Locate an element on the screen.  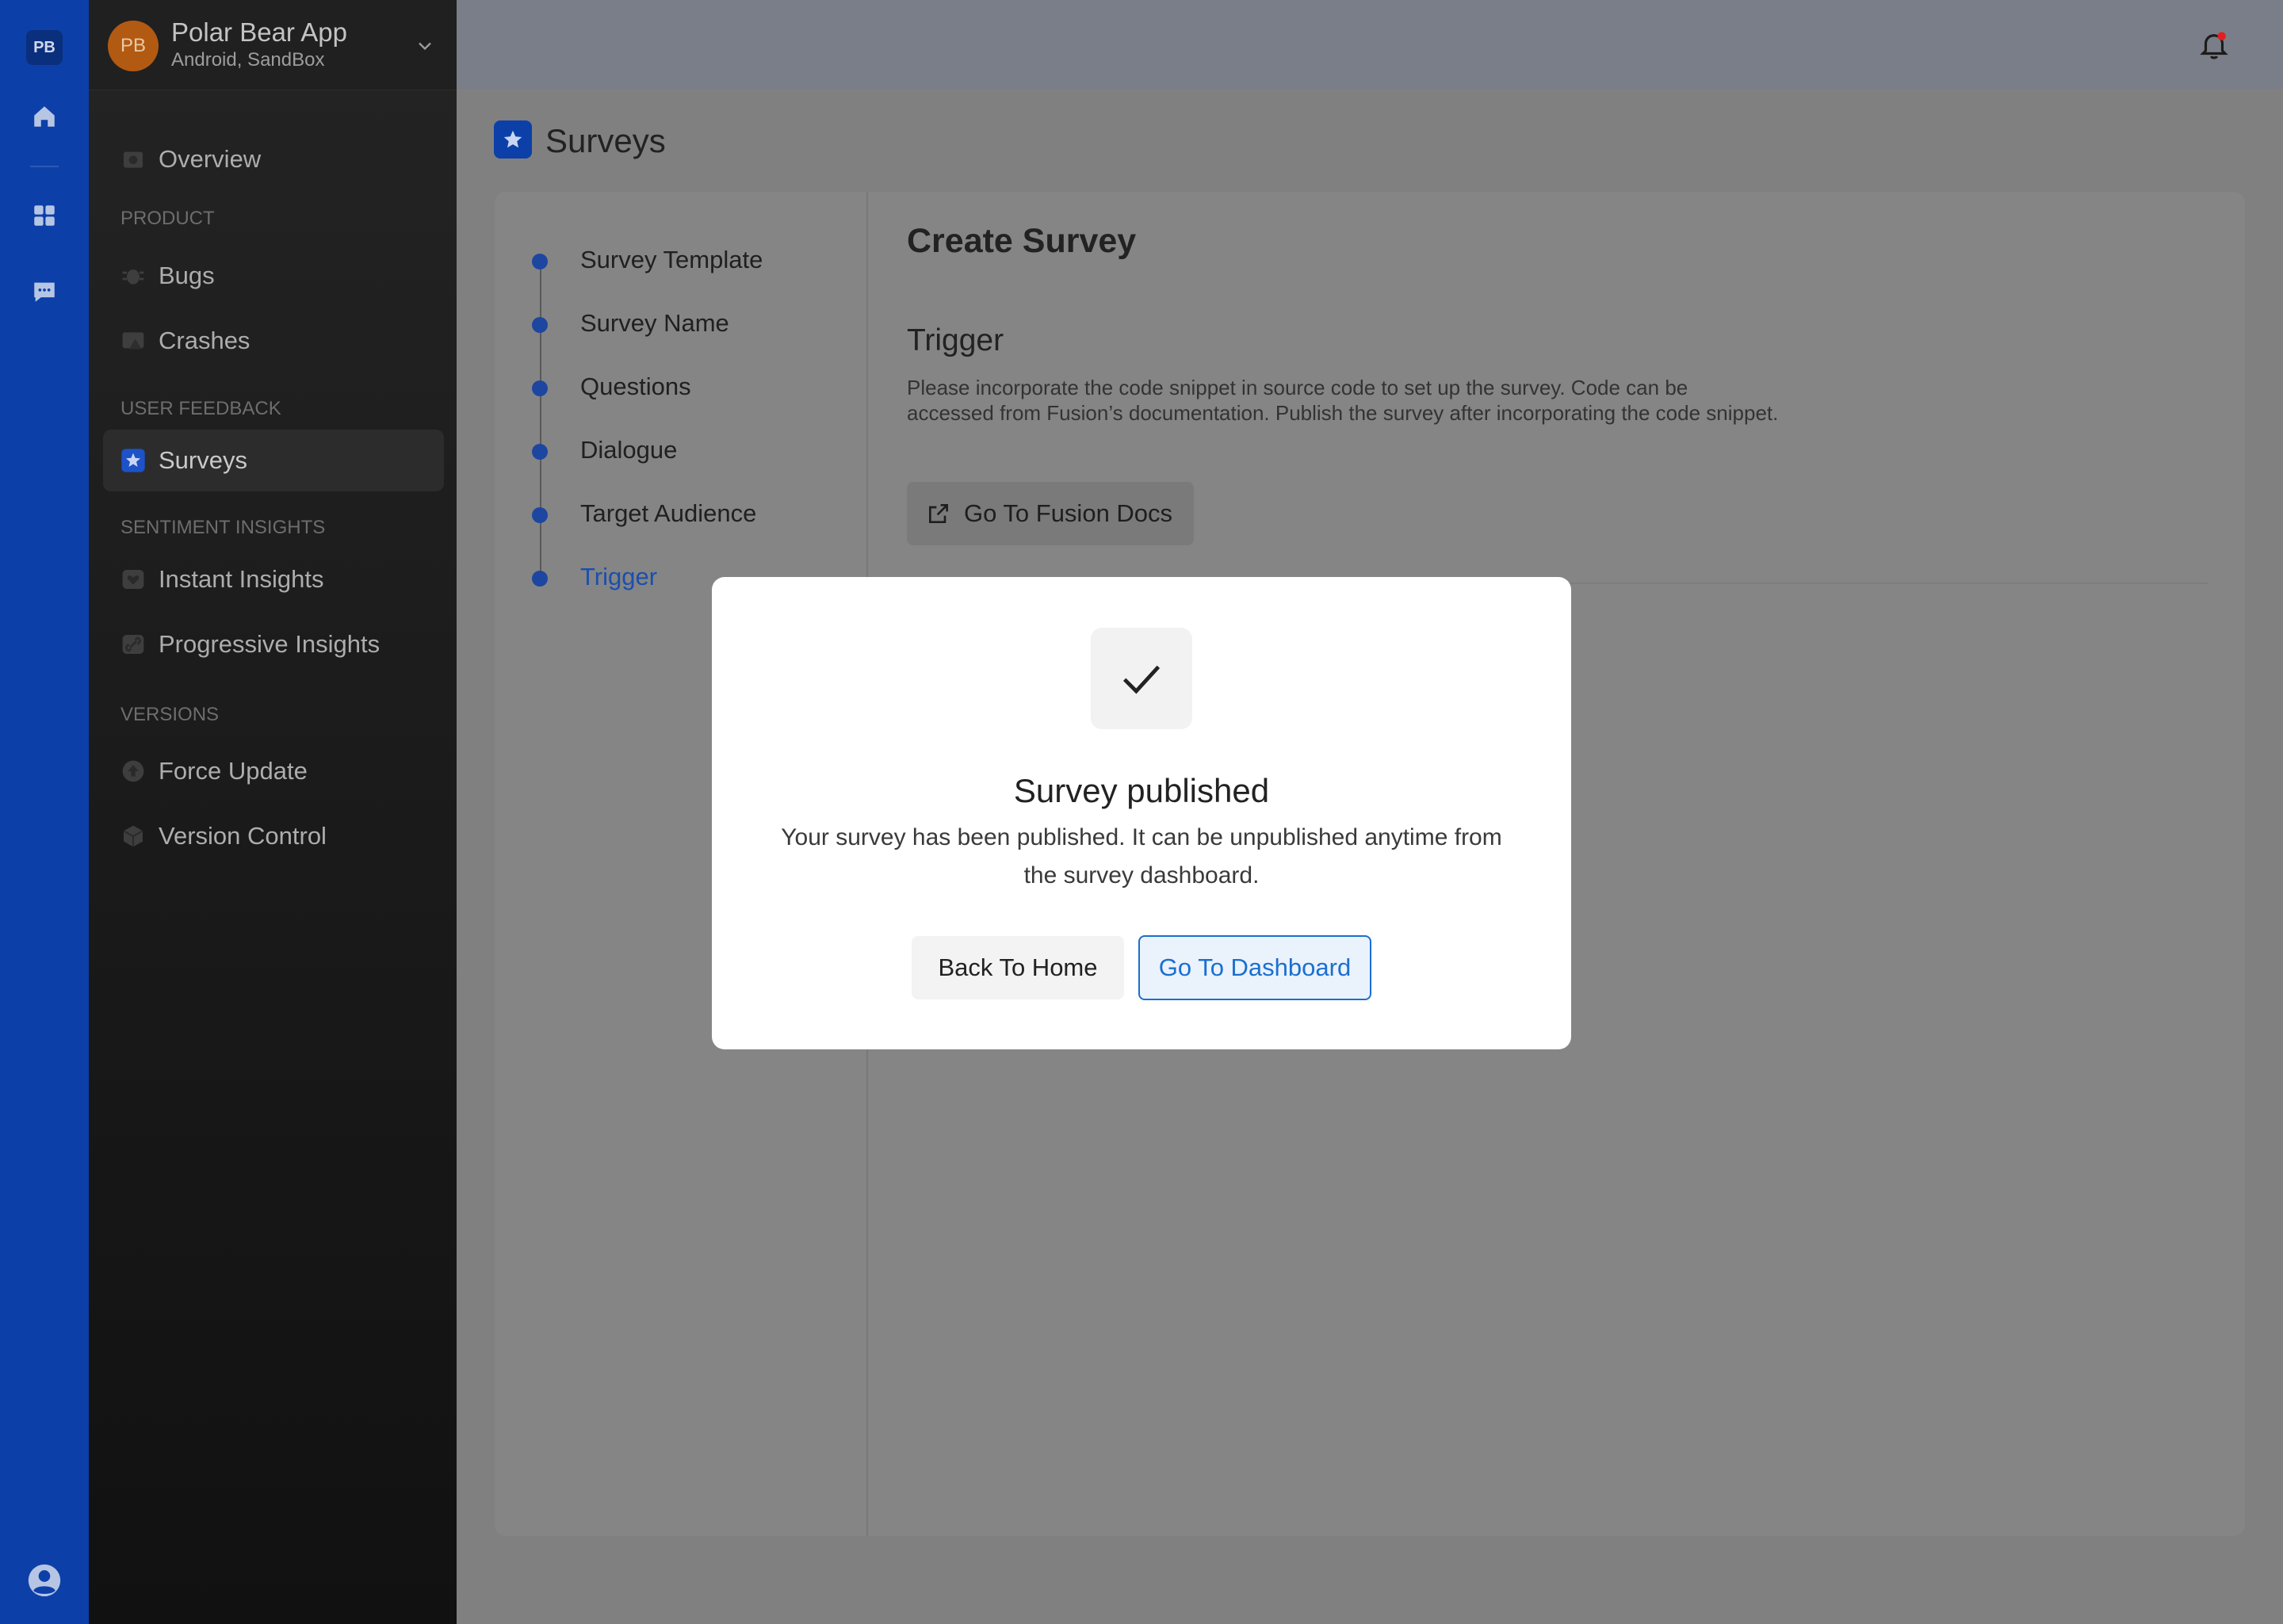
sidebar-item-progressive-insights: Progressive Insights is located at coordinates (273, 644).